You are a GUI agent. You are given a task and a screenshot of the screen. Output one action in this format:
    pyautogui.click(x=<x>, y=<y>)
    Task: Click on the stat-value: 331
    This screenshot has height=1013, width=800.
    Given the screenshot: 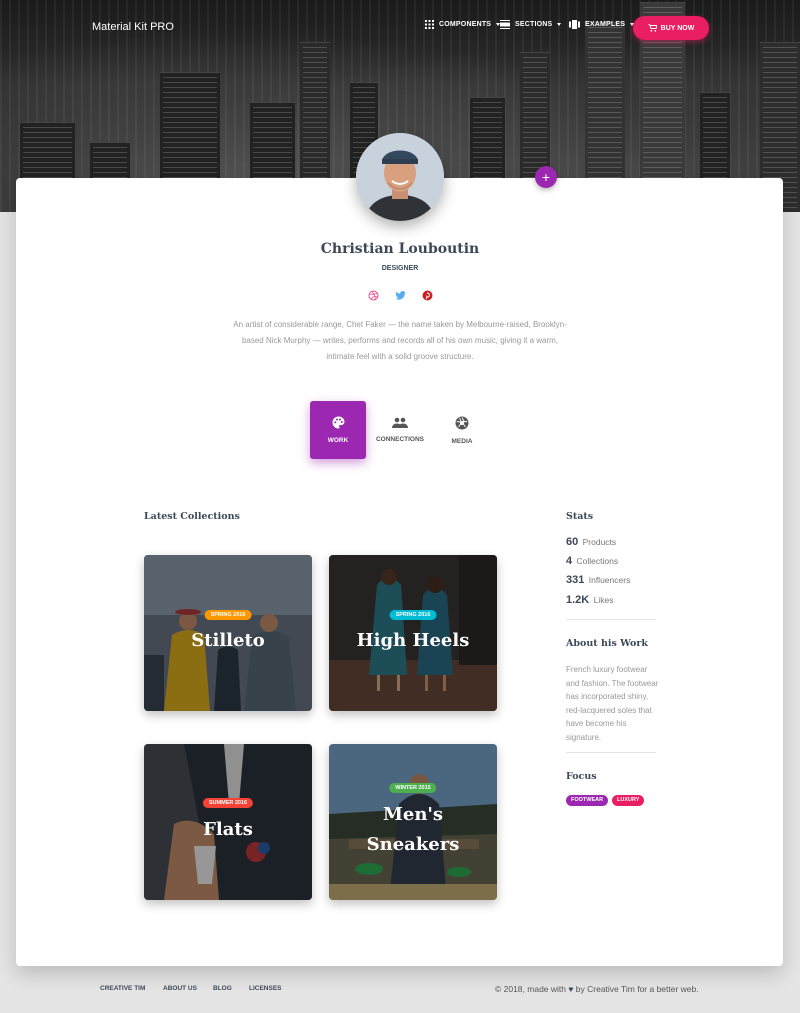 What is the action you would take?
    pyautogui.click(x=575, y=580)
    